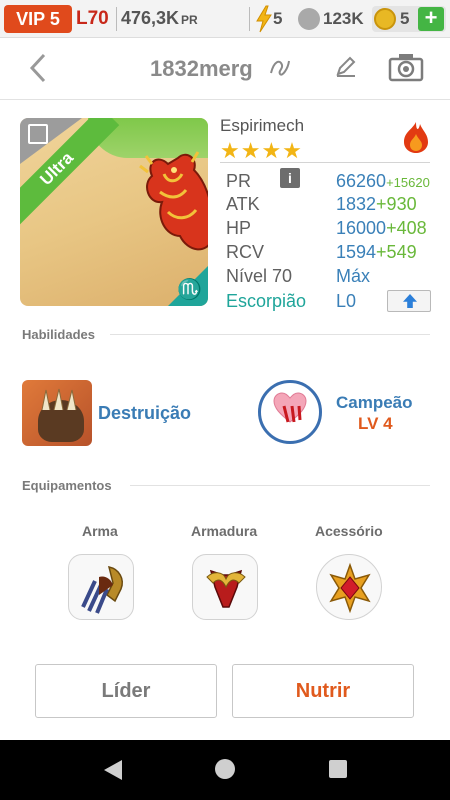 The image size is (450, 800). I want to click on stat-label-pr: PR, so click(239, 181).